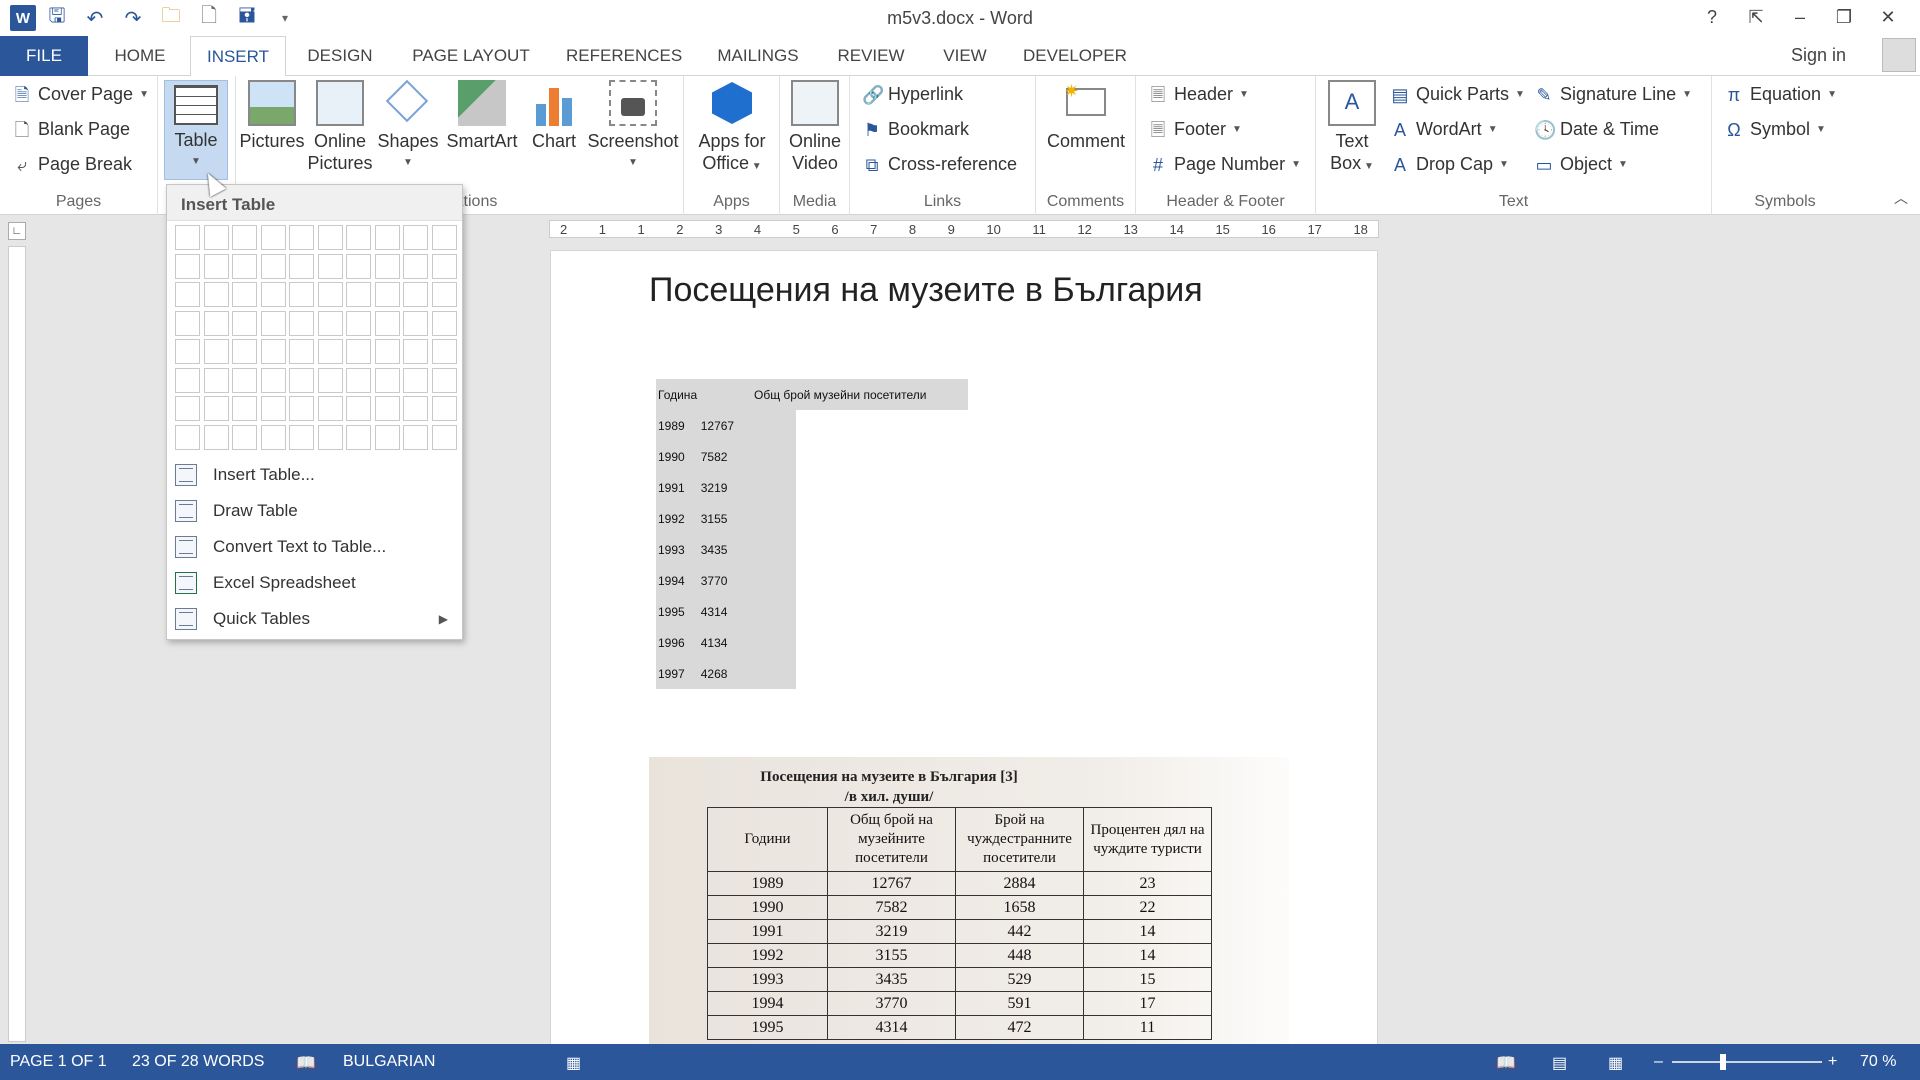 The height and width of the screenshot is (1080, 1920). Describe the element at coordinates (80, 94) in the screenshot. I see `cover-page-button: 🗎 Cover Page ▼` at that location.